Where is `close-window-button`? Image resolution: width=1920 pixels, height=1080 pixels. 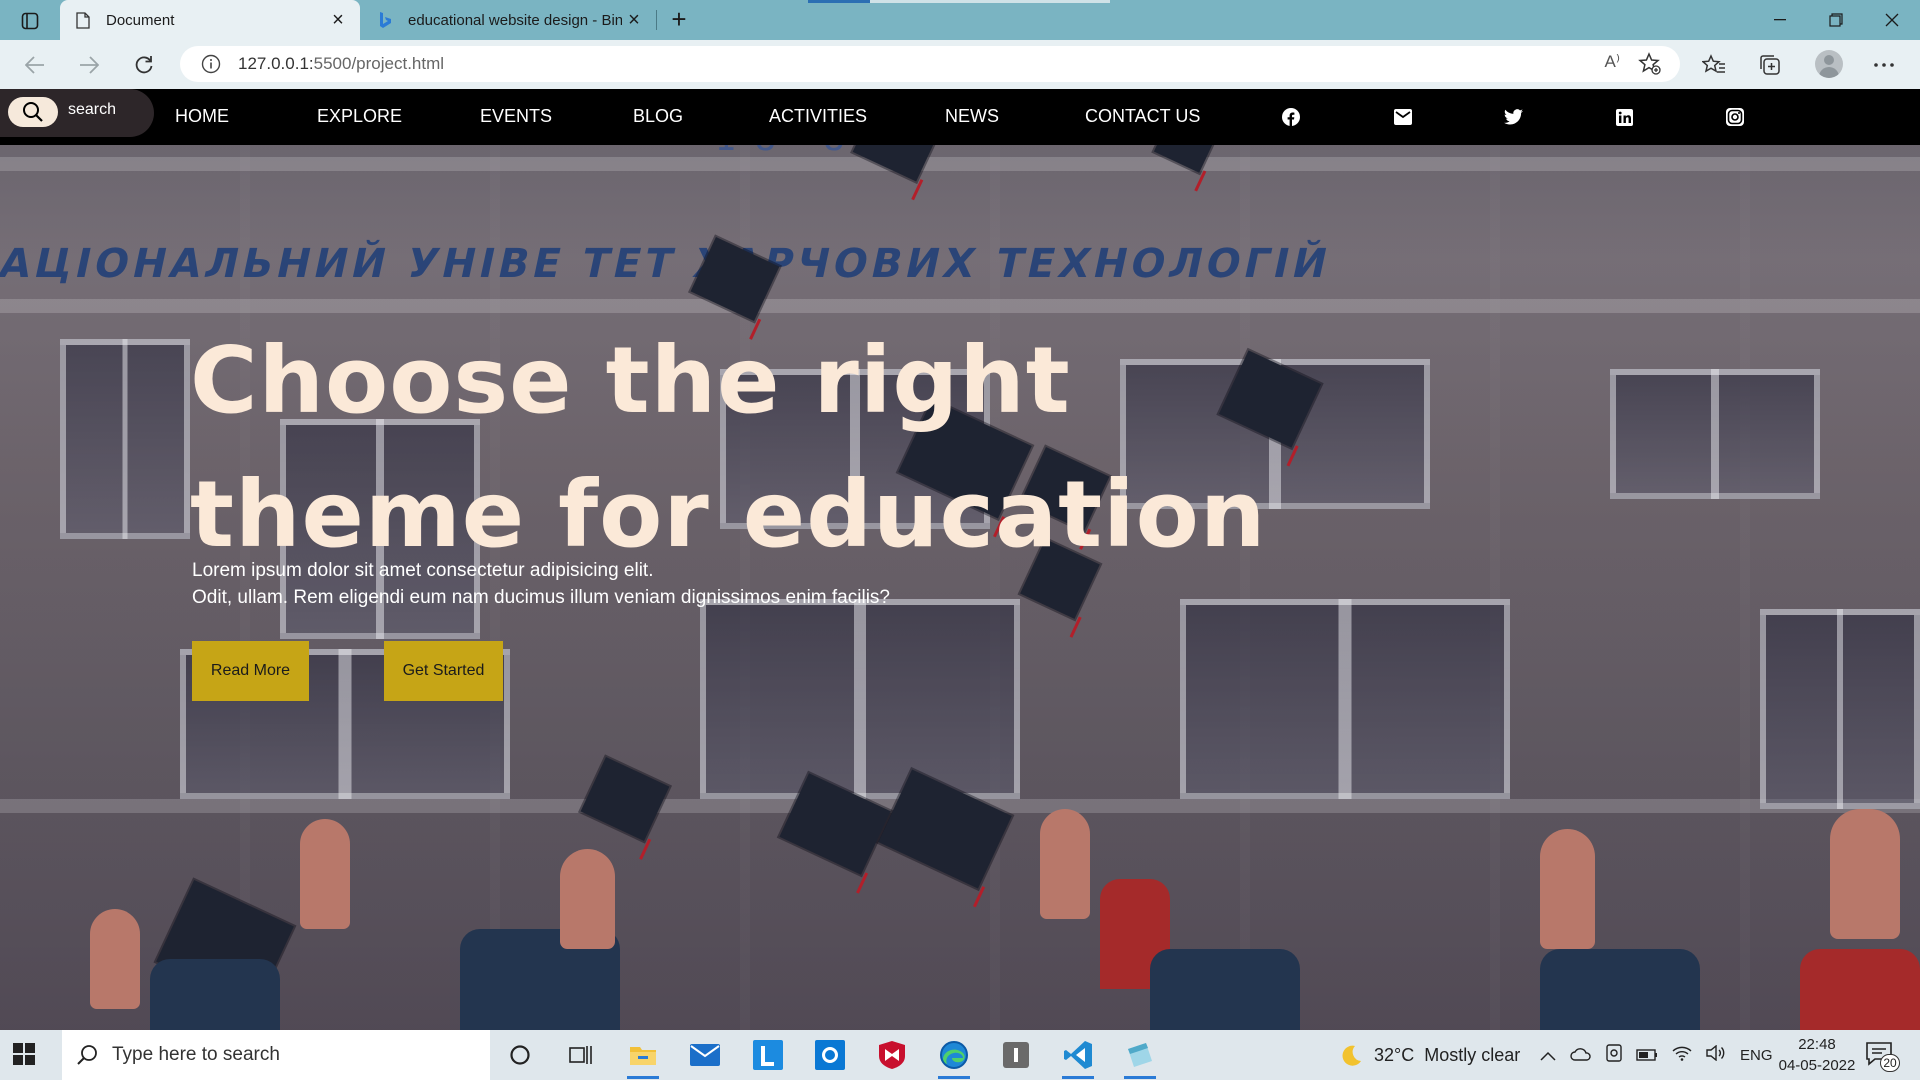 close-window-button is located at coordinates (1892, 20).